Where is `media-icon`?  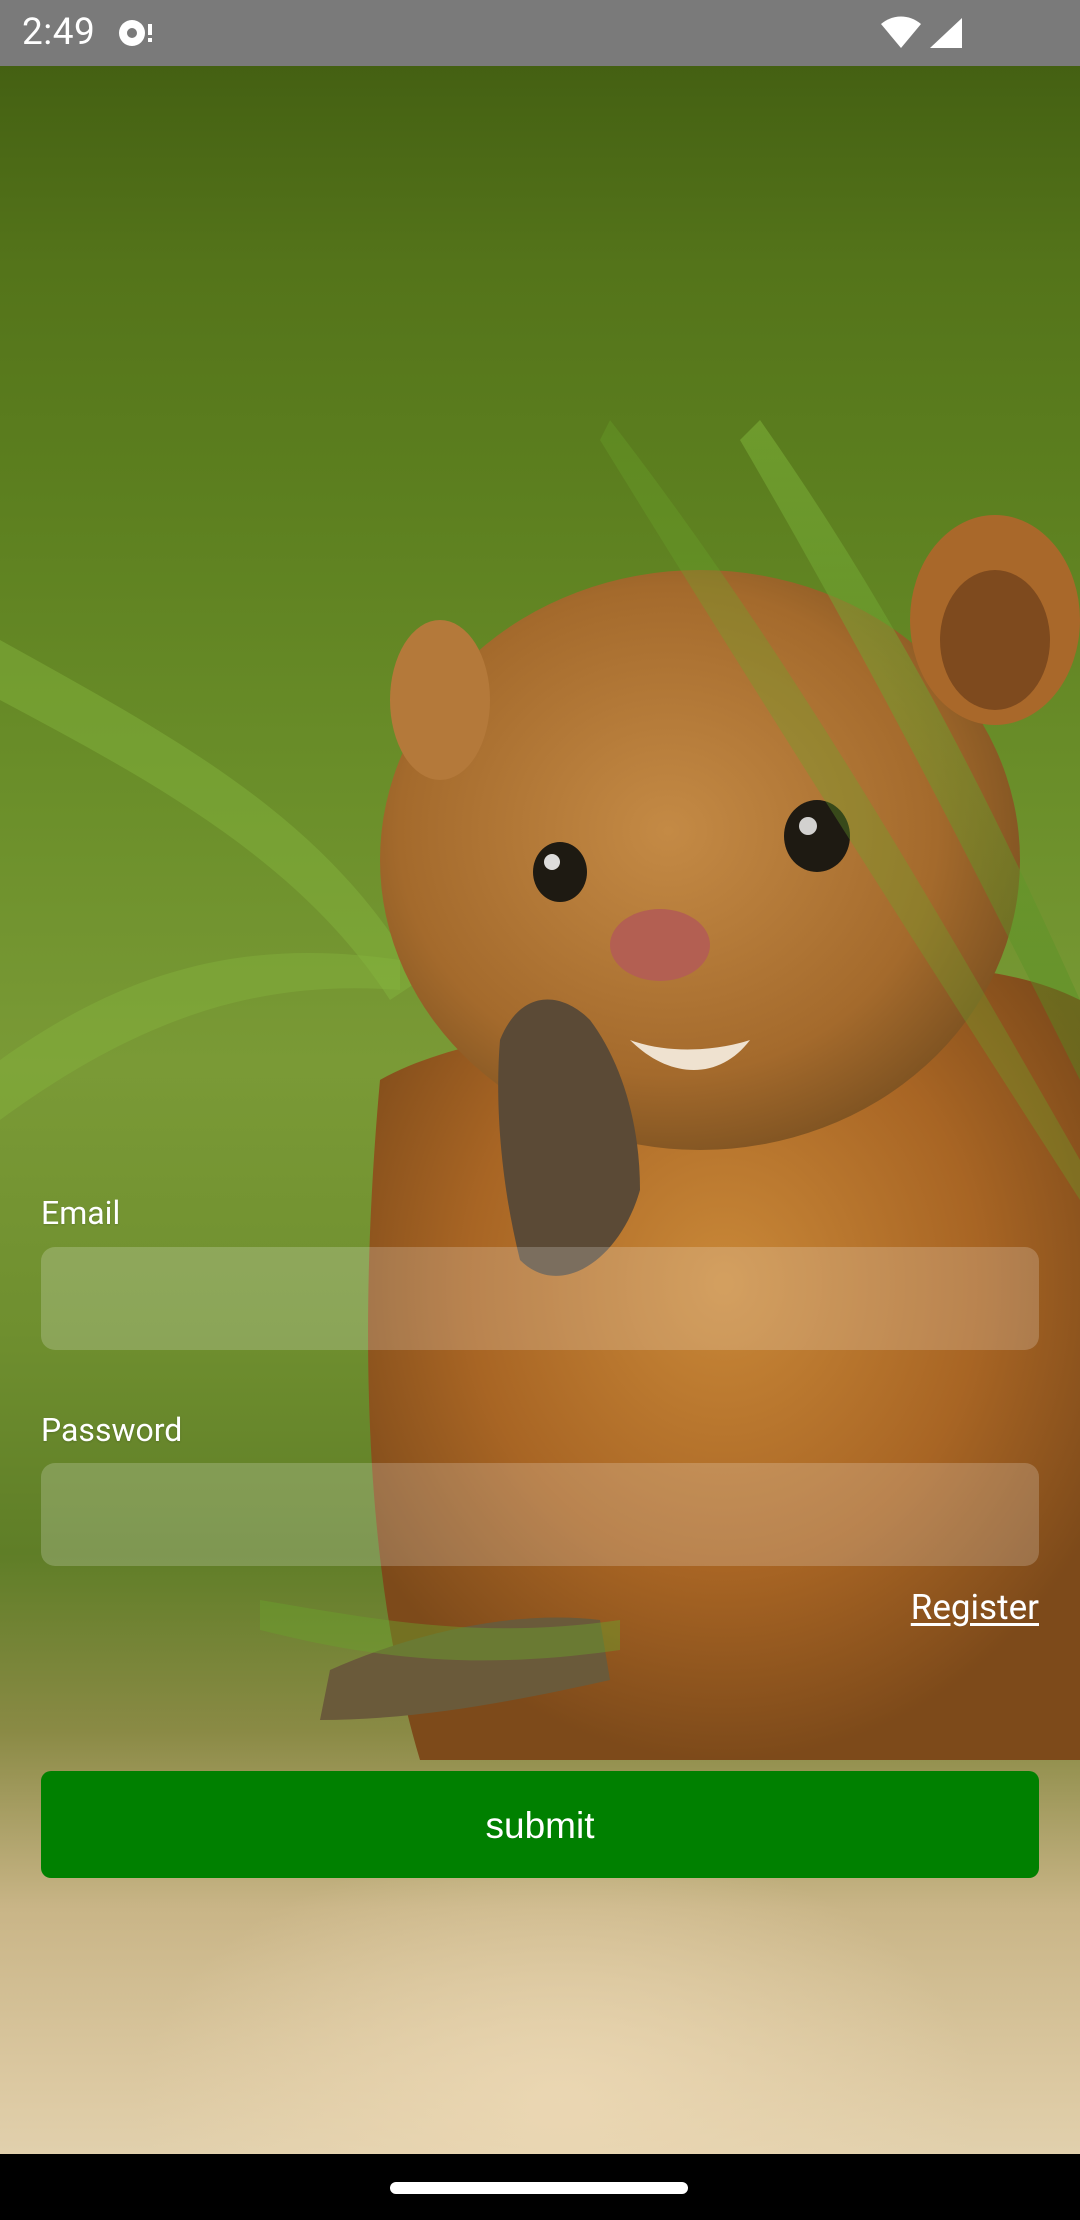 media-icon is located at coordinates (135, 33).